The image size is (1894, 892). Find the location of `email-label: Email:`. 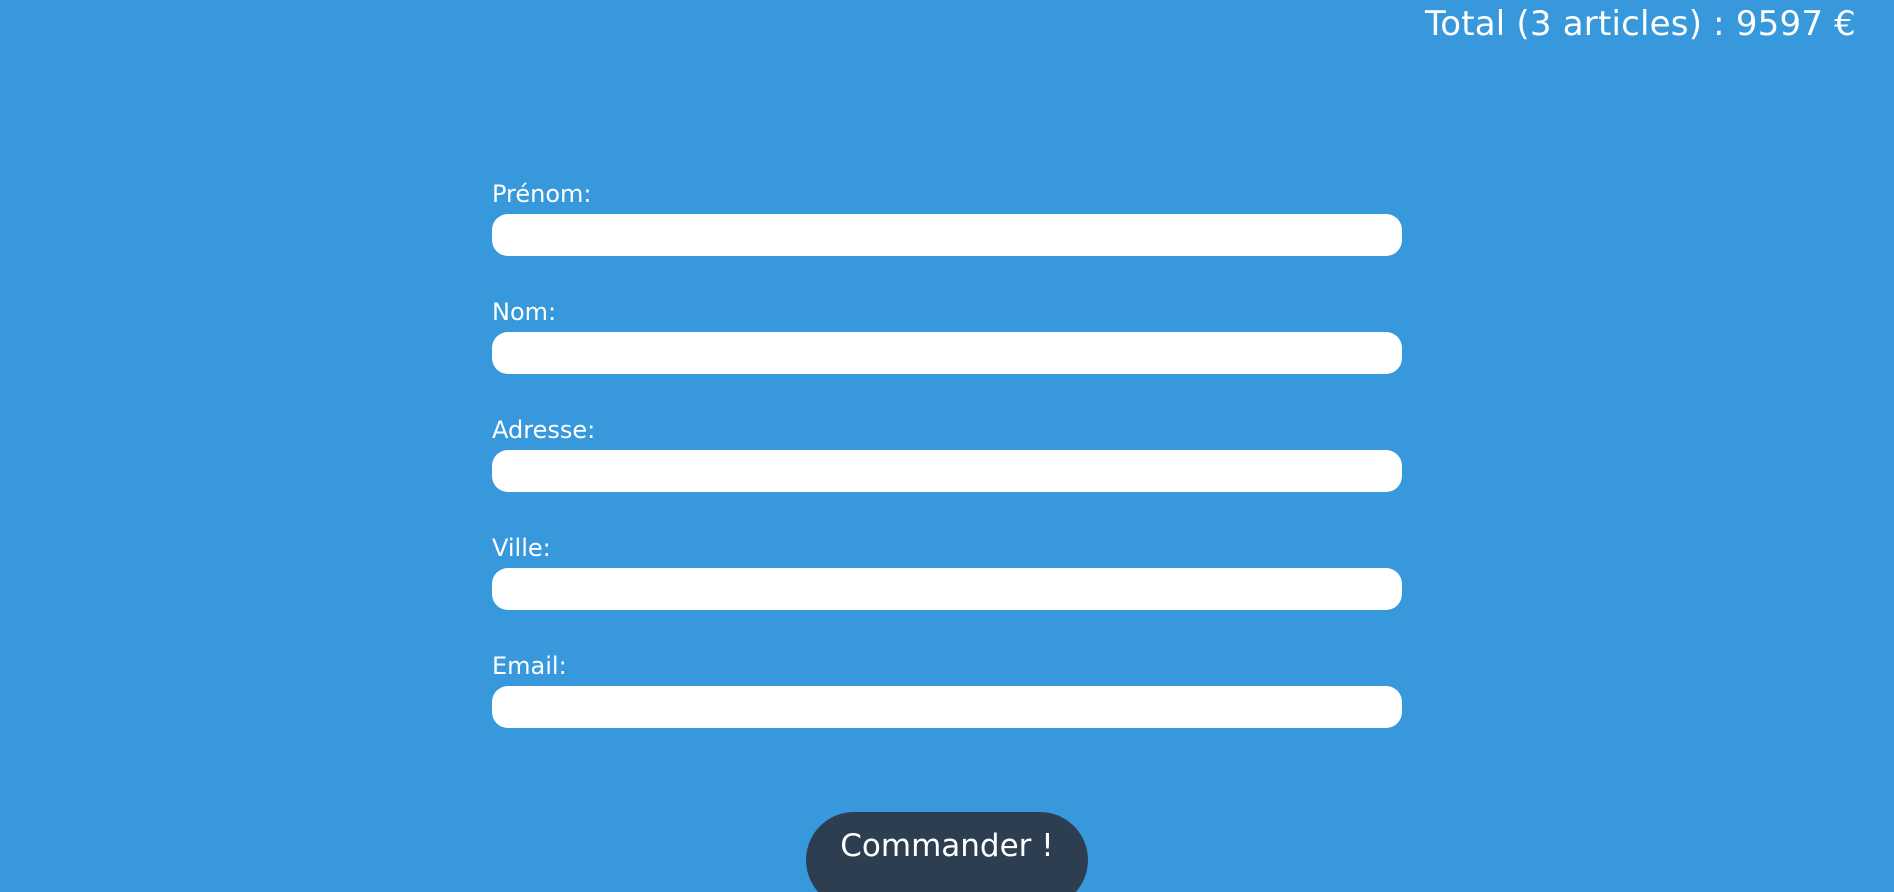

email-label: Email: is located at coordinates (529, 666).